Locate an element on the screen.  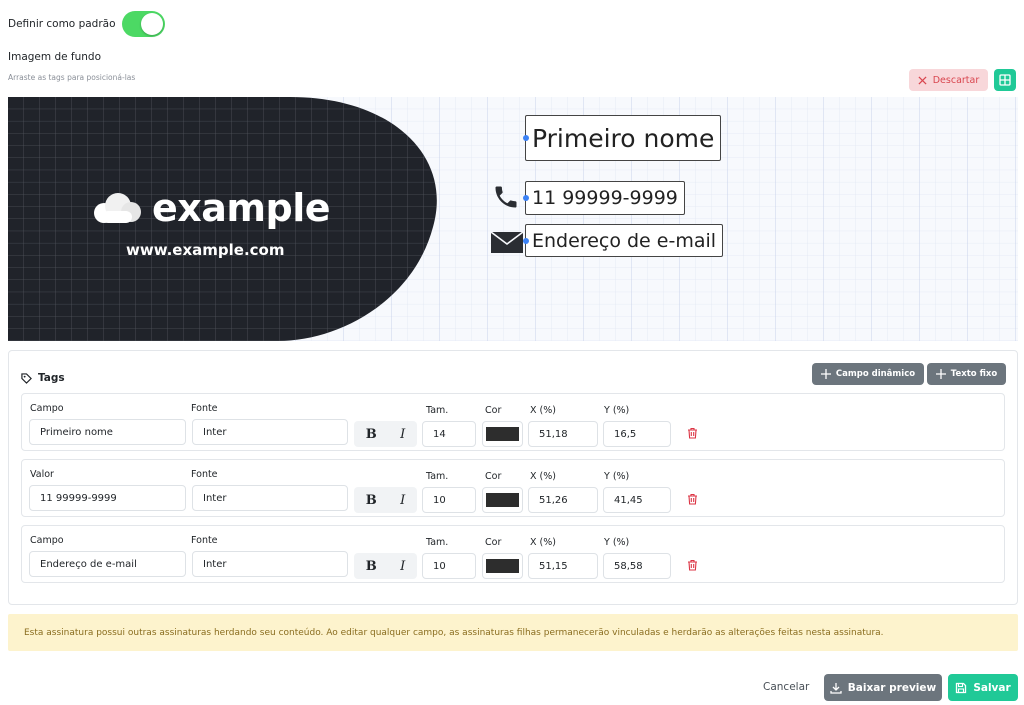
save-button: Salvar is located at coordinates (983, 687).